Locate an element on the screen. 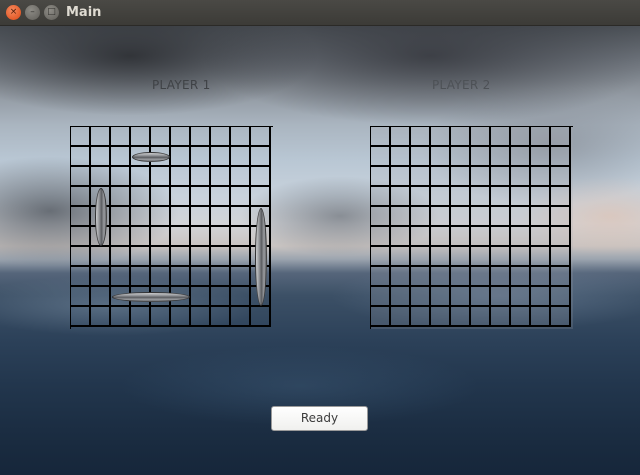 The image size is (640, 475). minimize-window-button: – is located at coordinates (32, 12).